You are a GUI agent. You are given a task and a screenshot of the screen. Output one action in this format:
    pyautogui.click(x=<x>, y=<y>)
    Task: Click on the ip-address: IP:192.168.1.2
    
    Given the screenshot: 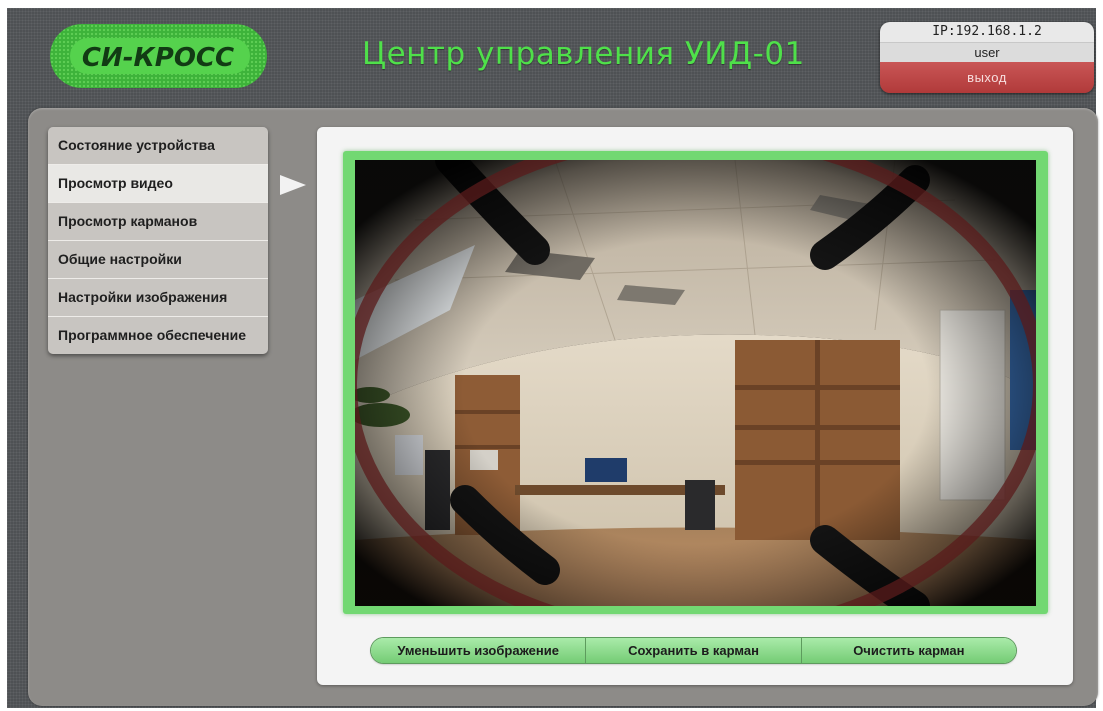 What is the action you would take?
    pyautogui.click(x=987, y=32)
    